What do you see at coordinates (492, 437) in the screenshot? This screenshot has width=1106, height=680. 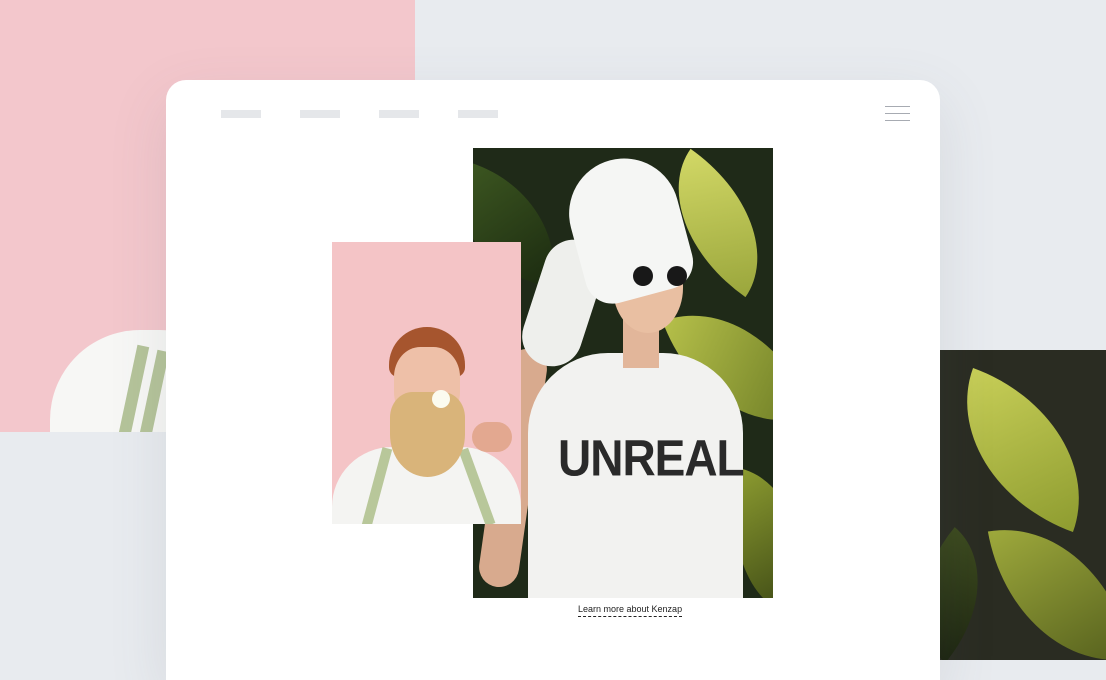 I see `hand-shape` at bounding box center [492, 437].